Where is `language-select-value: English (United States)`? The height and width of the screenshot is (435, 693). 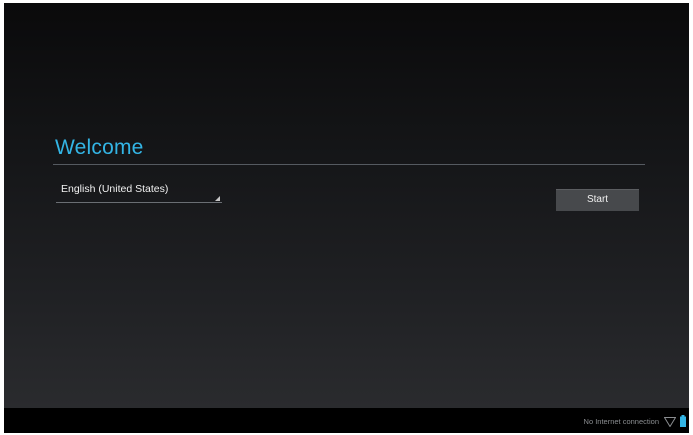
language-select-value: English (United States) is located at coordinates (115, 189).